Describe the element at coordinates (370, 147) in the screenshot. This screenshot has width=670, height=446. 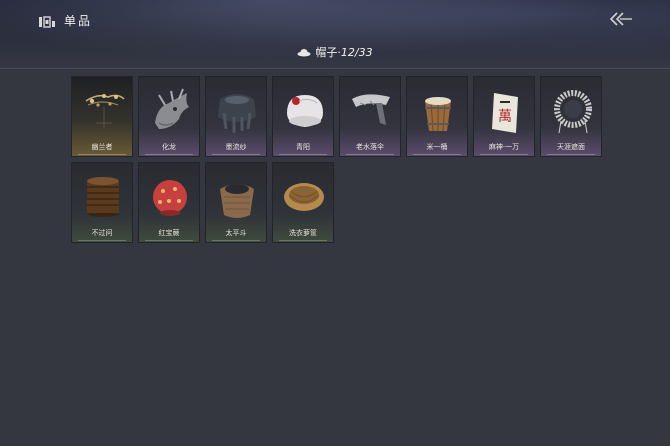
I see `item-name: 老水落伞` at that location.